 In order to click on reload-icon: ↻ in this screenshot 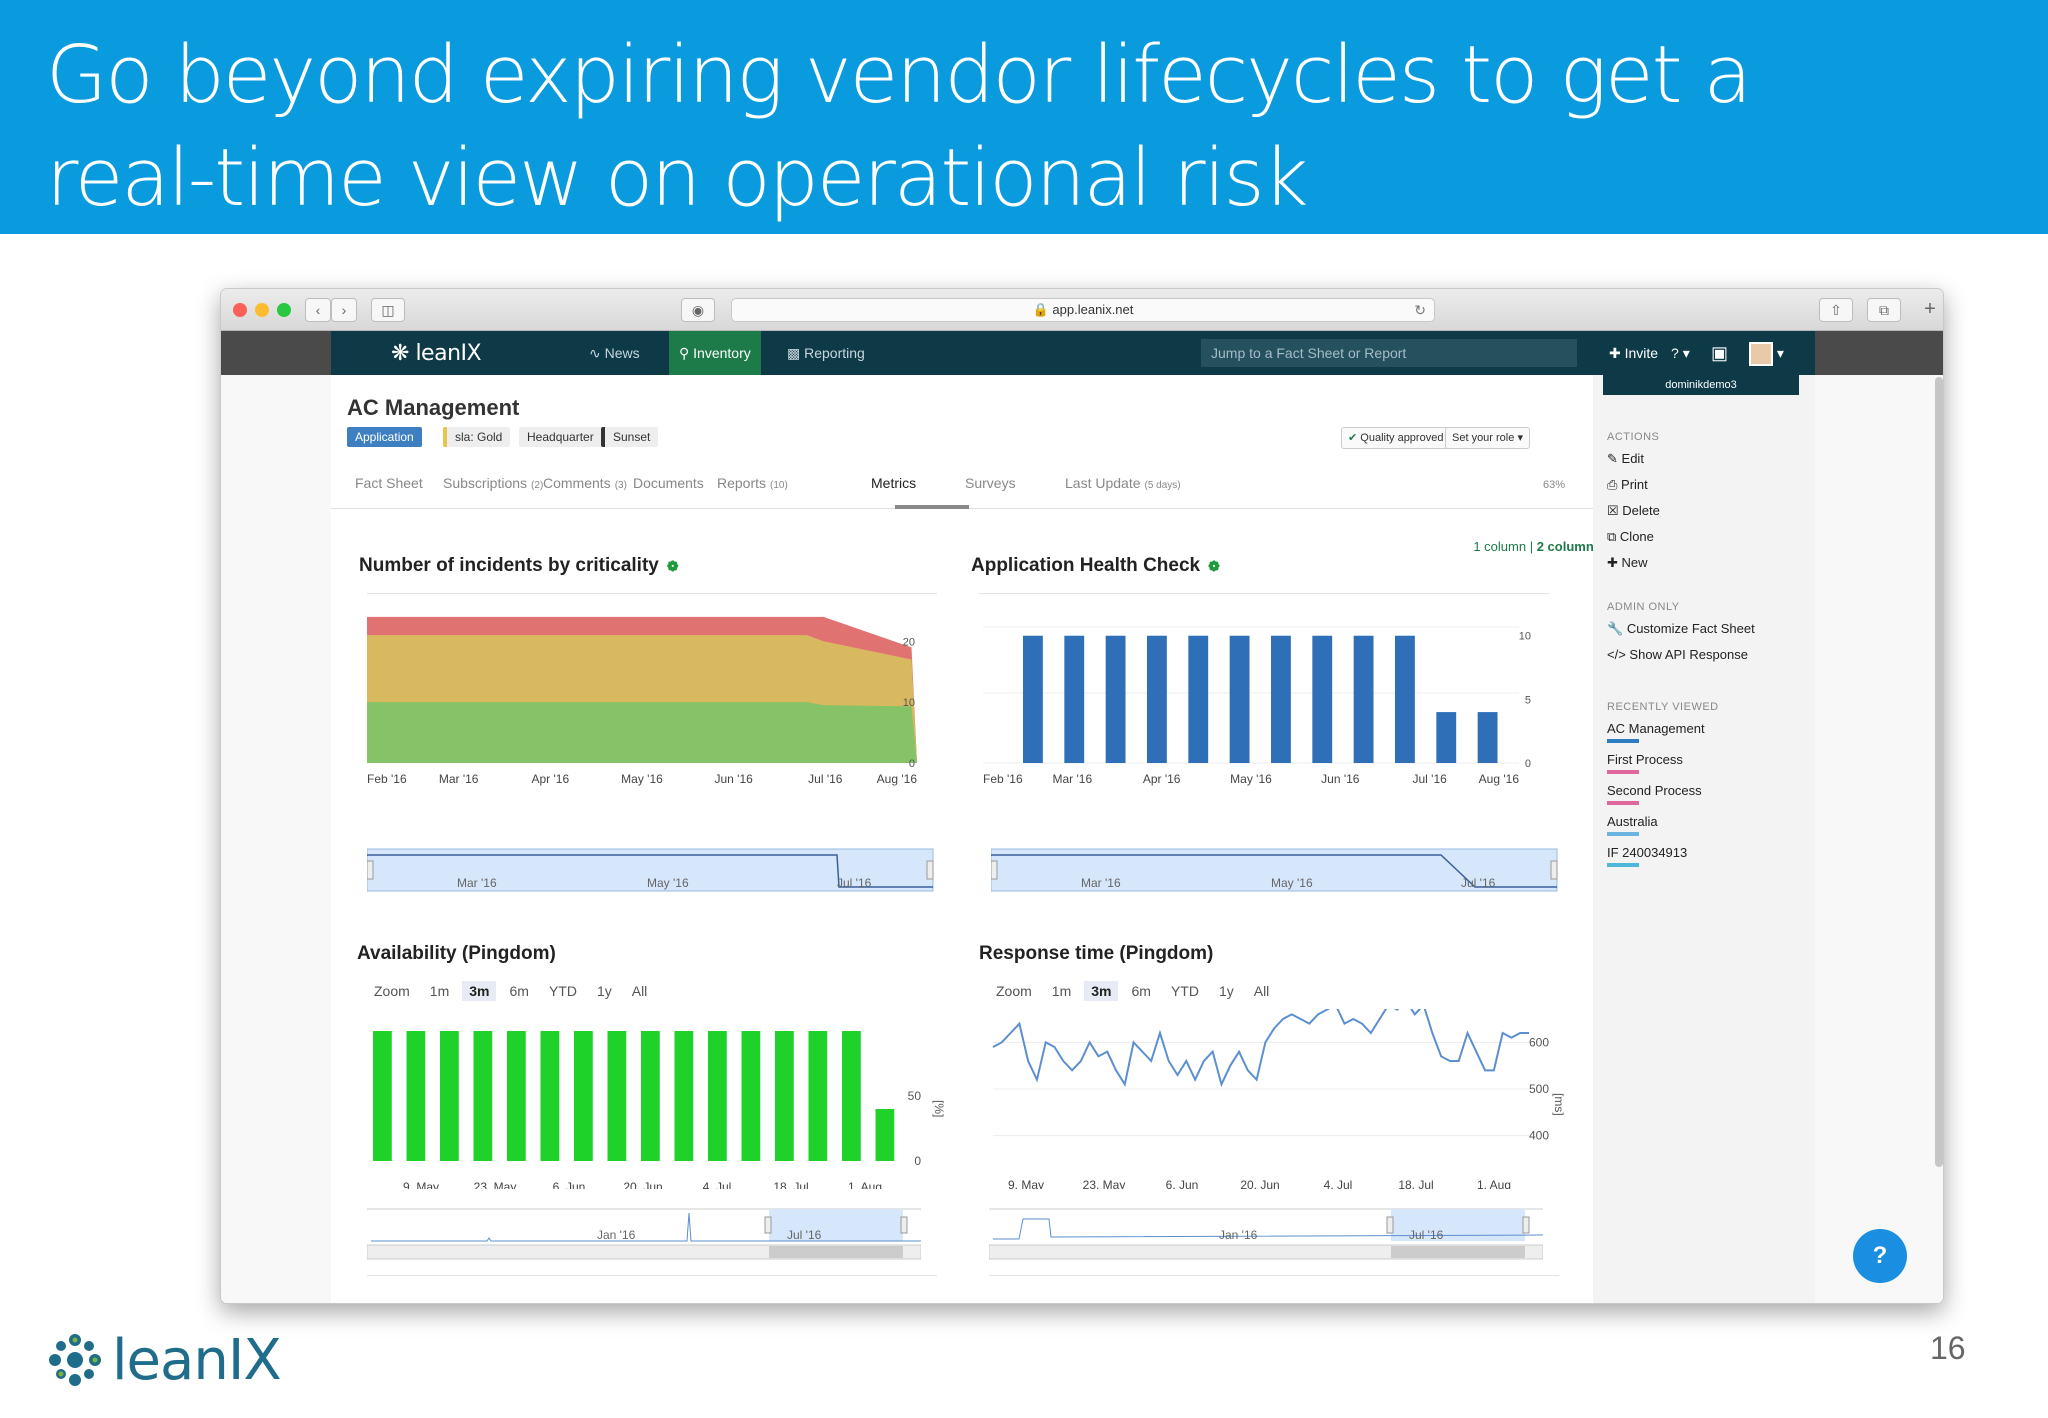, I will do `click(1420, 310)`.